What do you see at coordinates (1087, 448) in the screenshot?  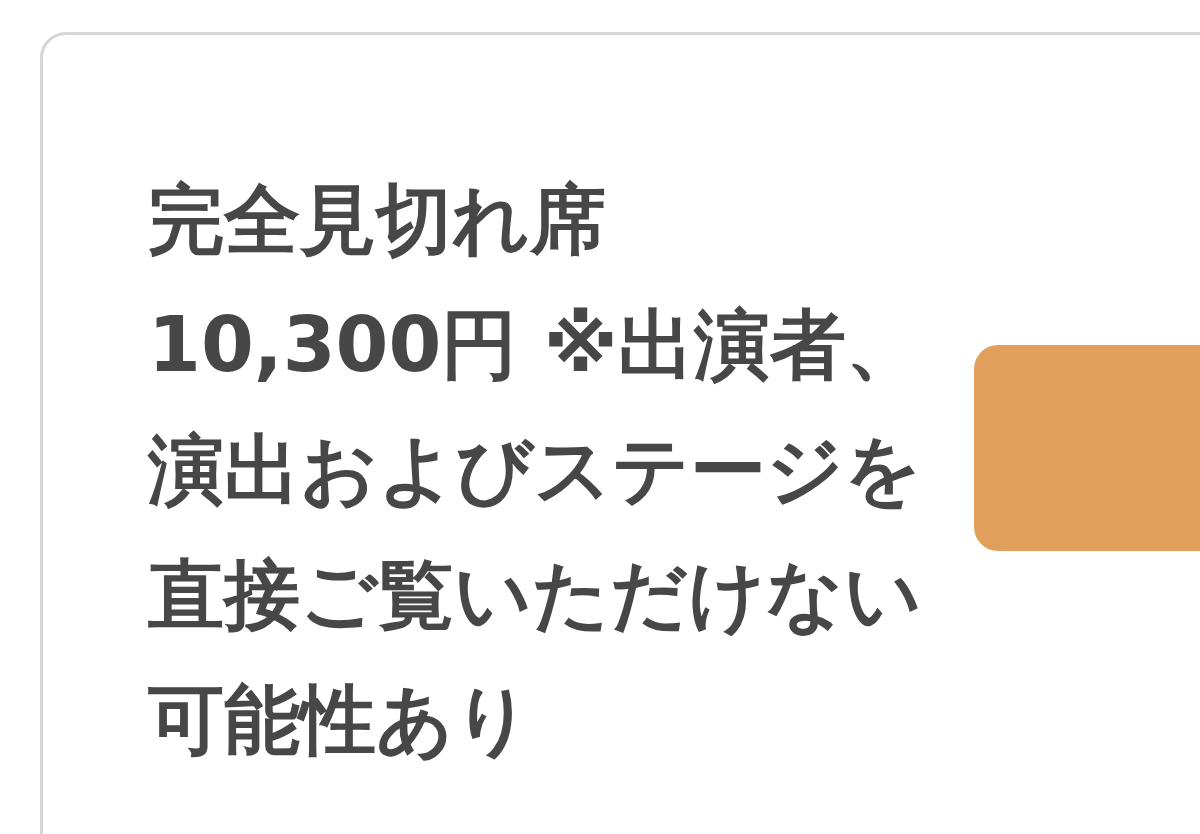 I see `select-button` at bounding box center [1087, 448].